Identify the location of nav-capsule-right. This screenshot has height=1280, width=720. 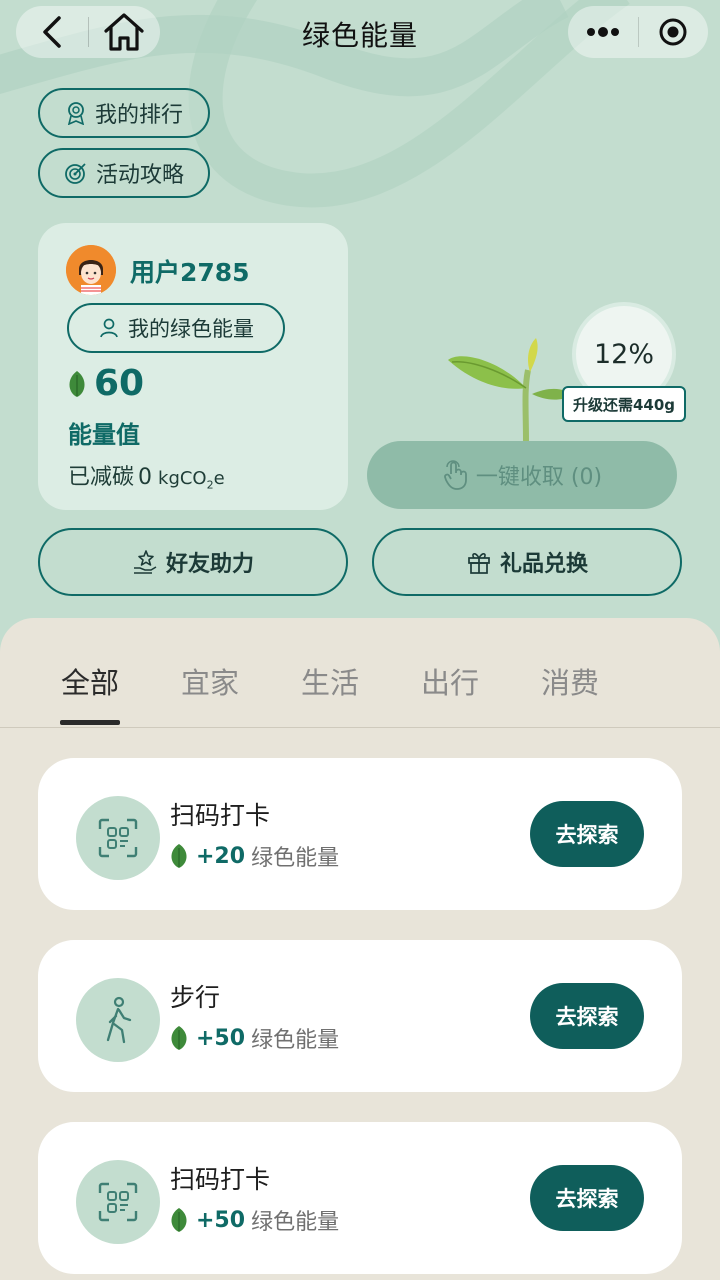
(638, 32).